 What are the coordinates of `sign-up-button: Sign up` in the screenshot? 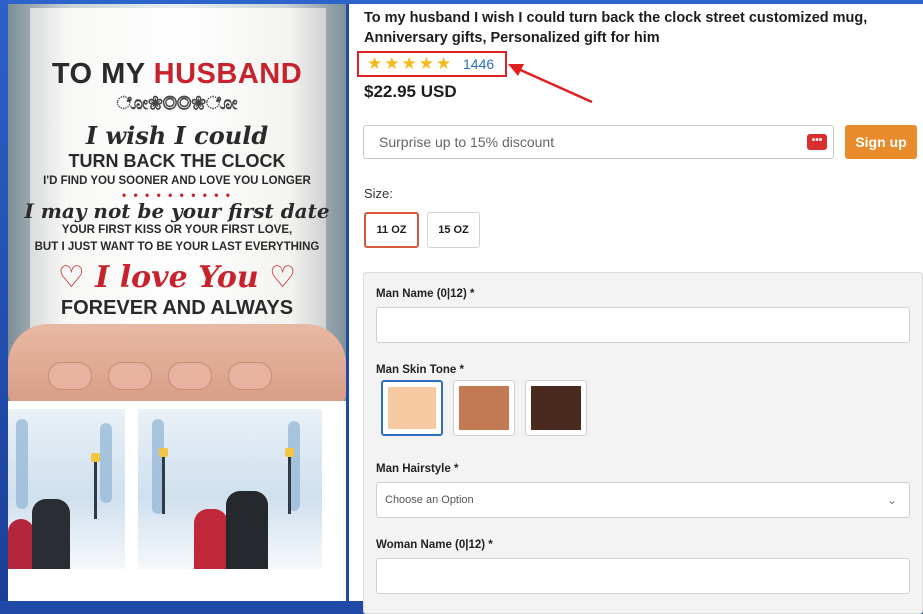 It's located at (881, 142).